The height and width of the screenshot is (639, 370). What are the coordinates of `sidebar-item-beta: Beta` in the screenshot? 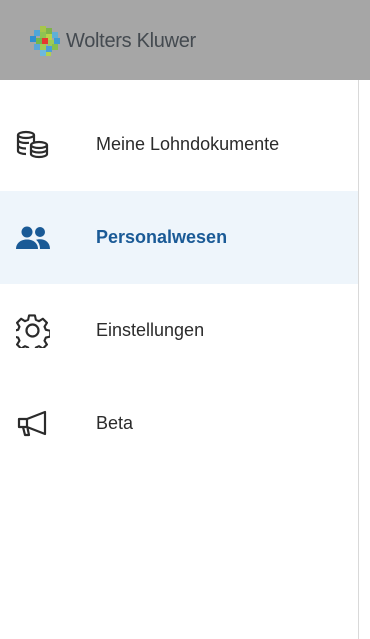 It's located at (179, 423).